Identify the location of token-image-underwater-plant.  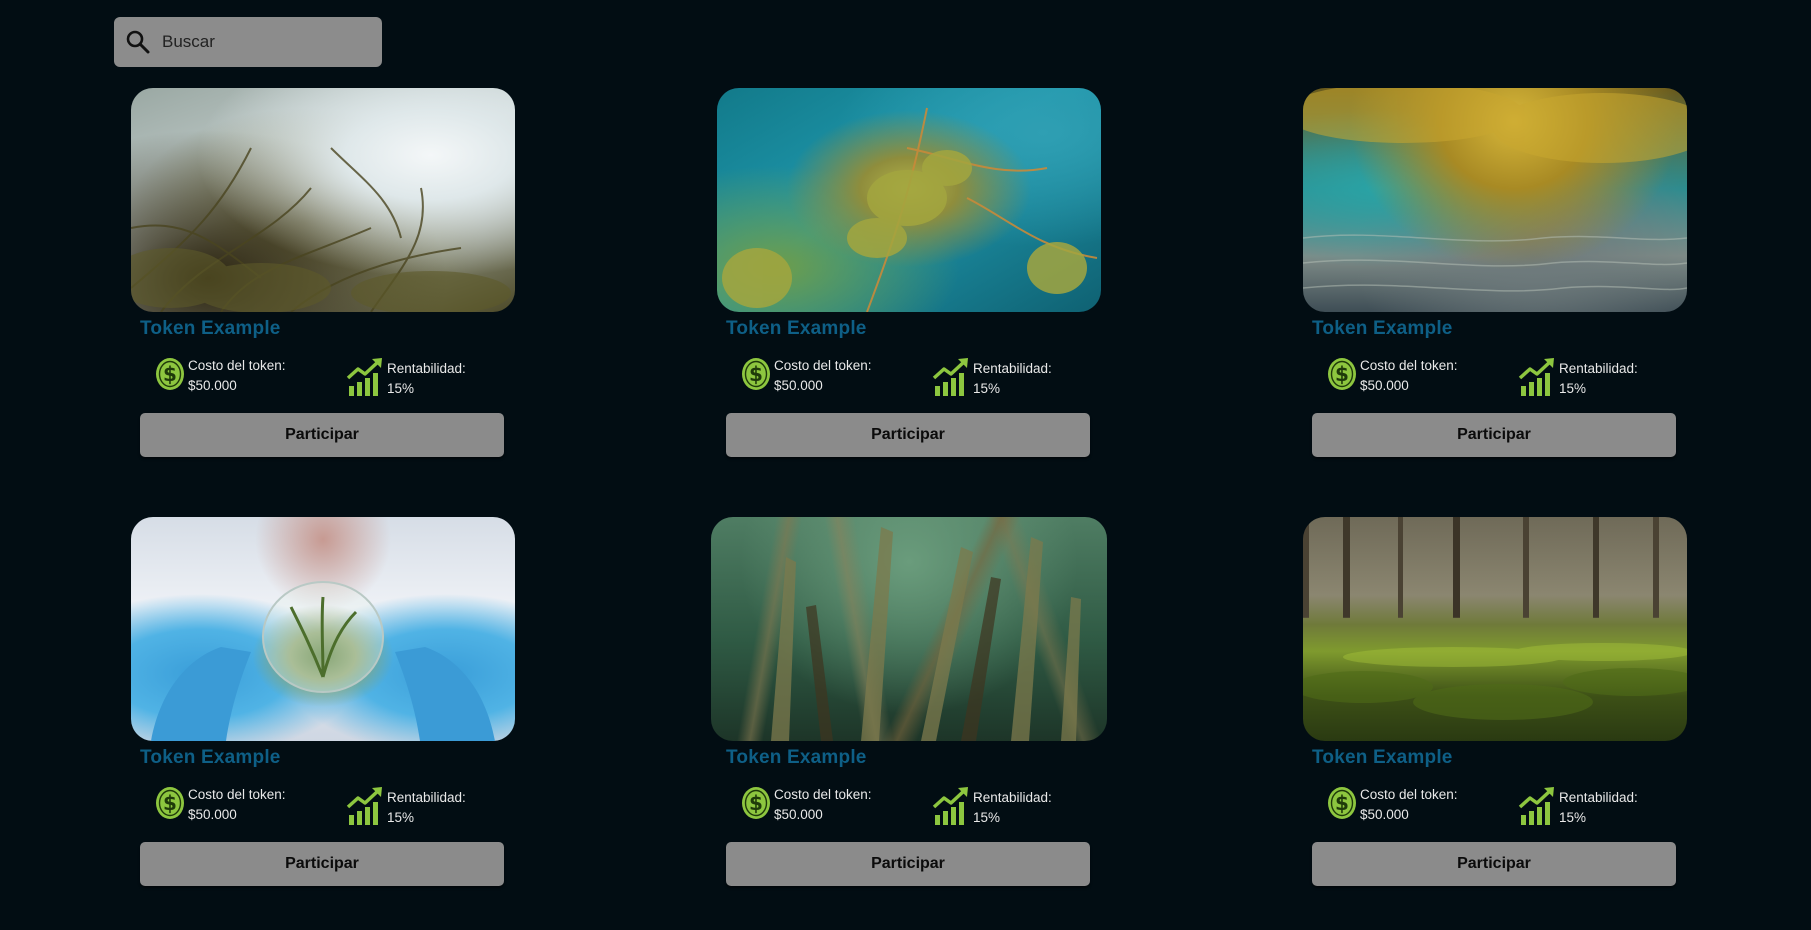
(909, 200).